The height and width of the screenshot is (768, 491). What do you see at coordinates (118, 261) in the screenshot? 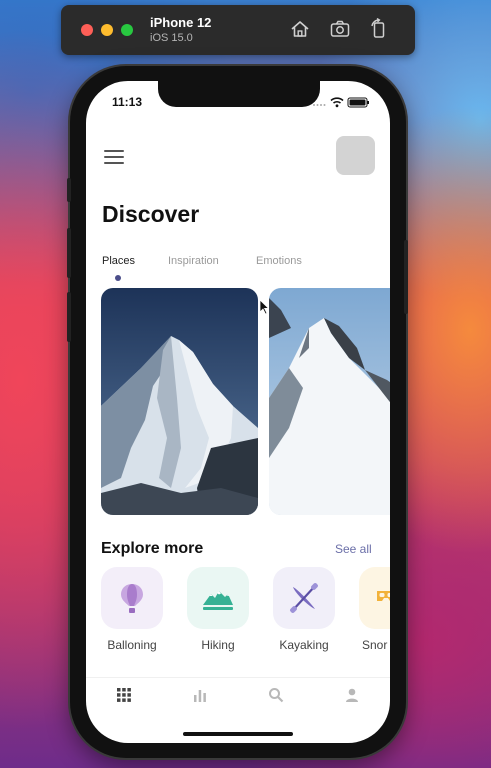
I see `tab-places: Places` at bounding box center [118, 261].